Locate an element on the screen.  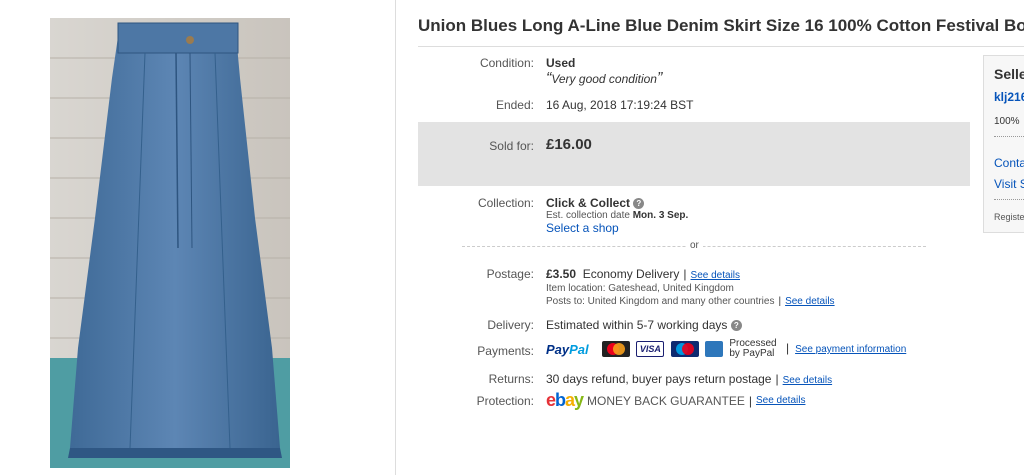
ended-label: Ended: is located at coordinates (514, 105).